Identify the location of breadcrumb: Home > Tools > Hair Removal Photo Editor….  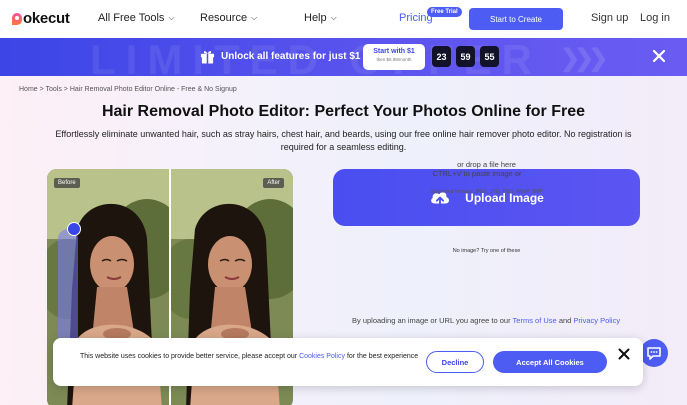
(128, 89).